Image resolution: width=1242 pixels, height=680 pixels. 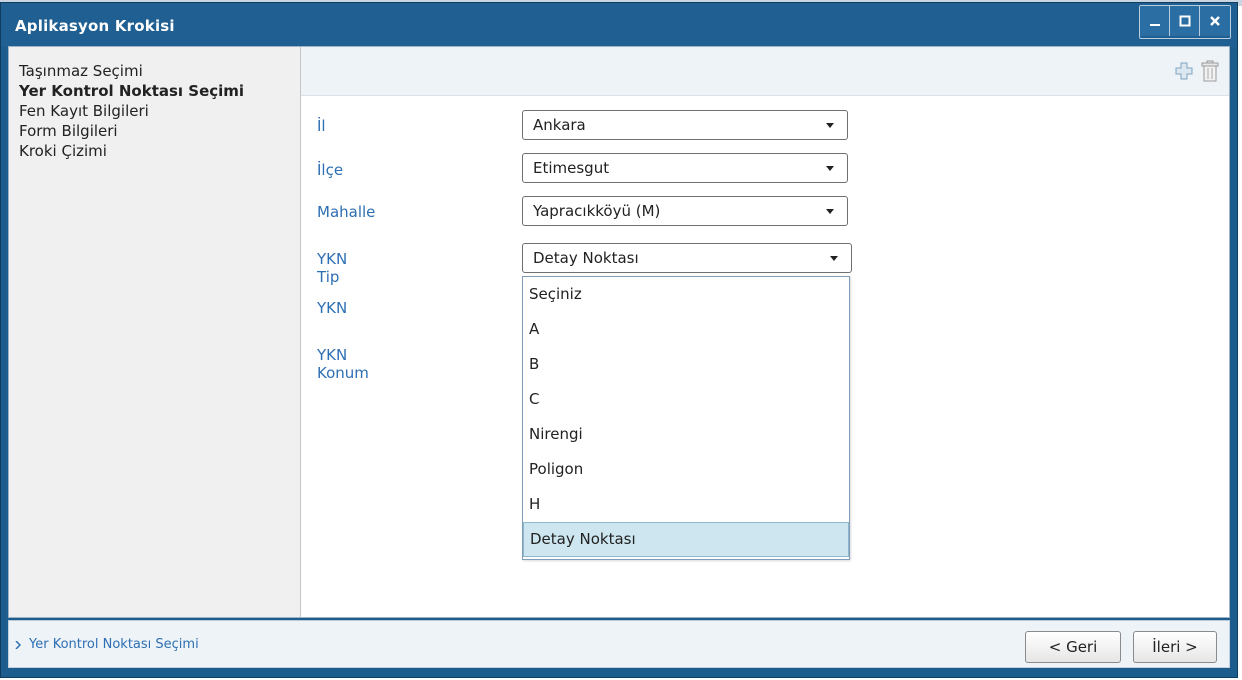 I want to click on maximize-icon, so click(x=1184, y=21).